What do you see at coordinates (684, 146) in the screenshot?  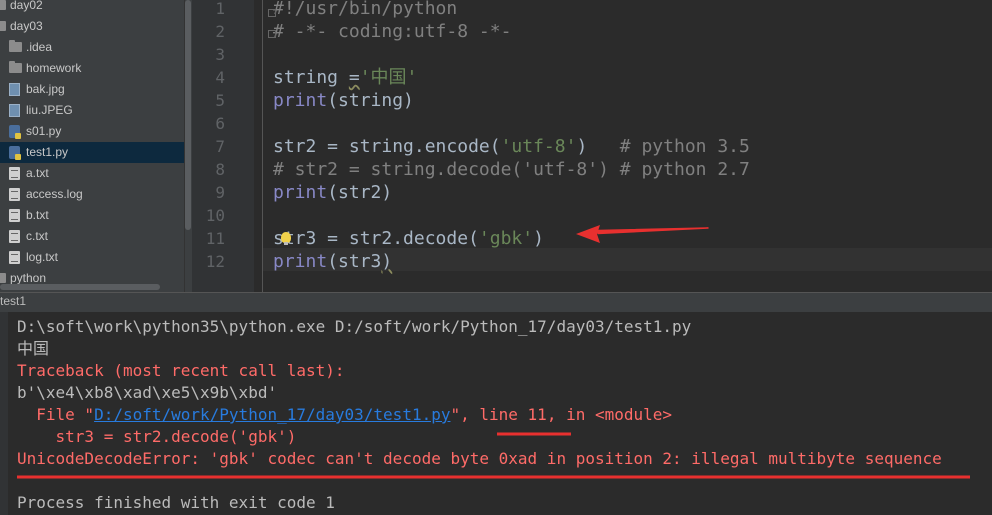 I see `code-token: # python 3.5` at bounding box center [684, 146].